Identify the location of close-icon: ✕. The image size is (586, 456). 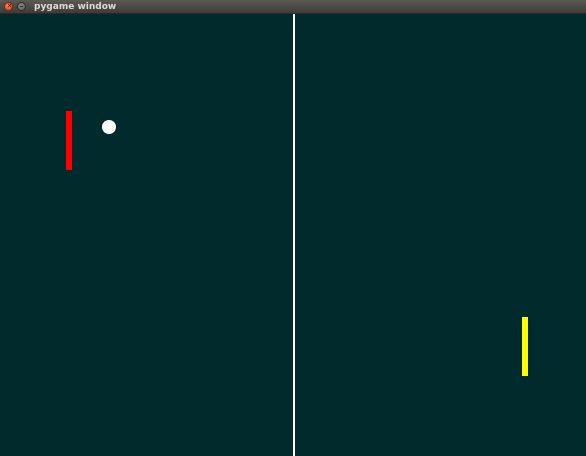
(9, 6).